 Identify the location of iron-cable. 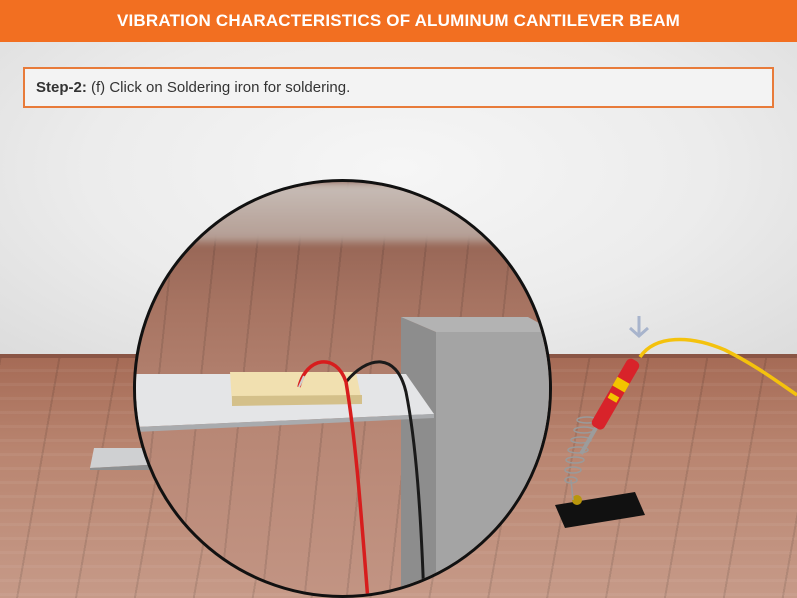
(717, 367).